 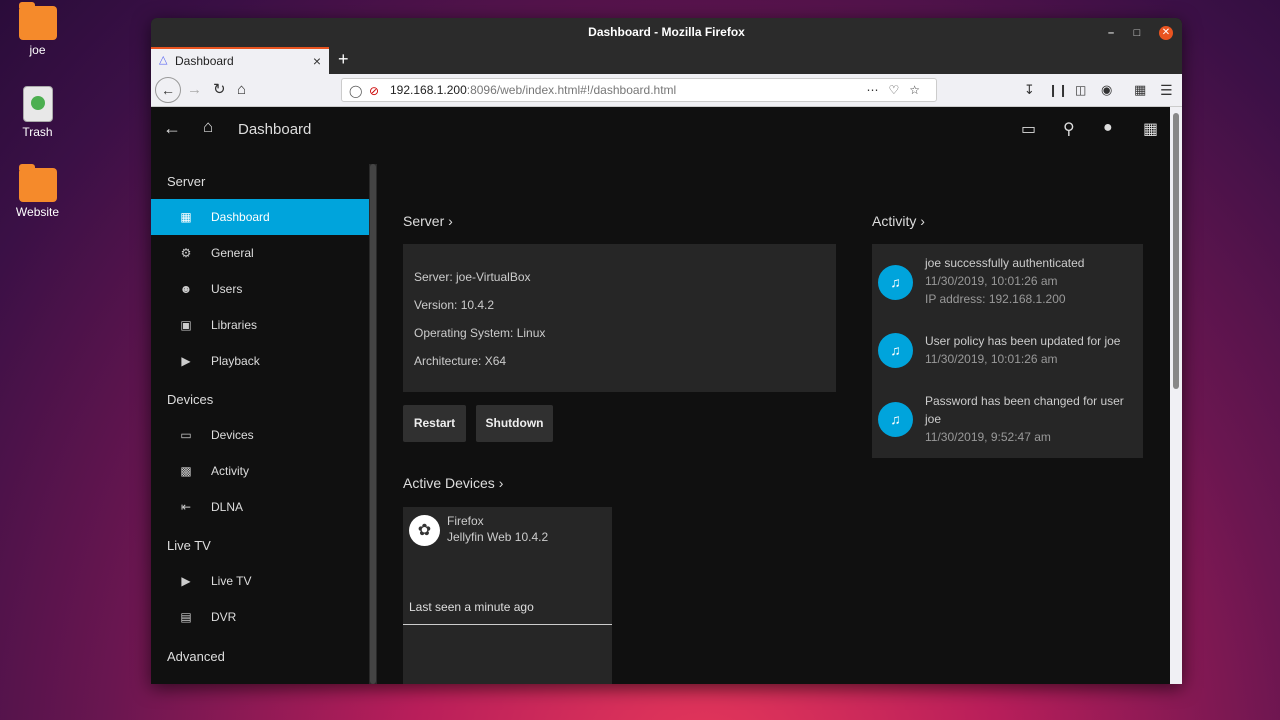 What do you see at coordinates (186, 507) in the screenshot?
I see `input-icon: ⇤` at bounding box center [186, 507].